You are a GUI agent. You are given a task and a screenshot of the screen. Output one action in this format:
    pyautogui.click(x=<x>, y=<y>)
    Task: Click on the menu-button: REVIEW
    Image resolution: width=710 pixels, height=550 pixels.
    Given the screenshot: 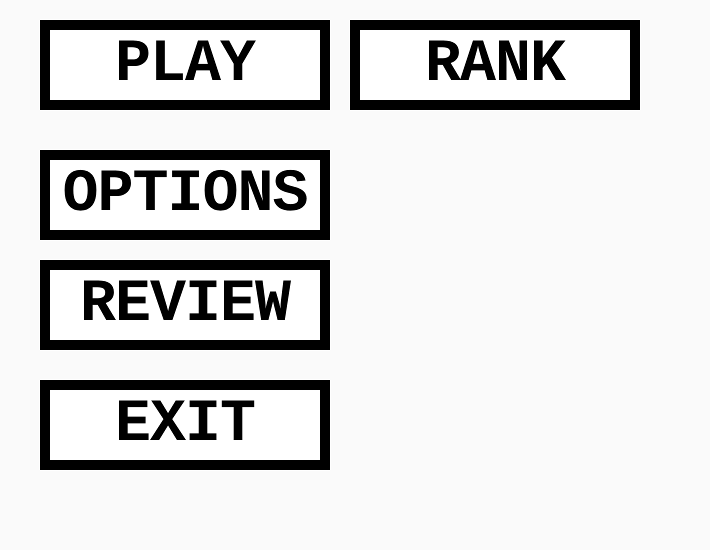 What is the action you would take?
    pyautogui.click(x=185, y=305)
    